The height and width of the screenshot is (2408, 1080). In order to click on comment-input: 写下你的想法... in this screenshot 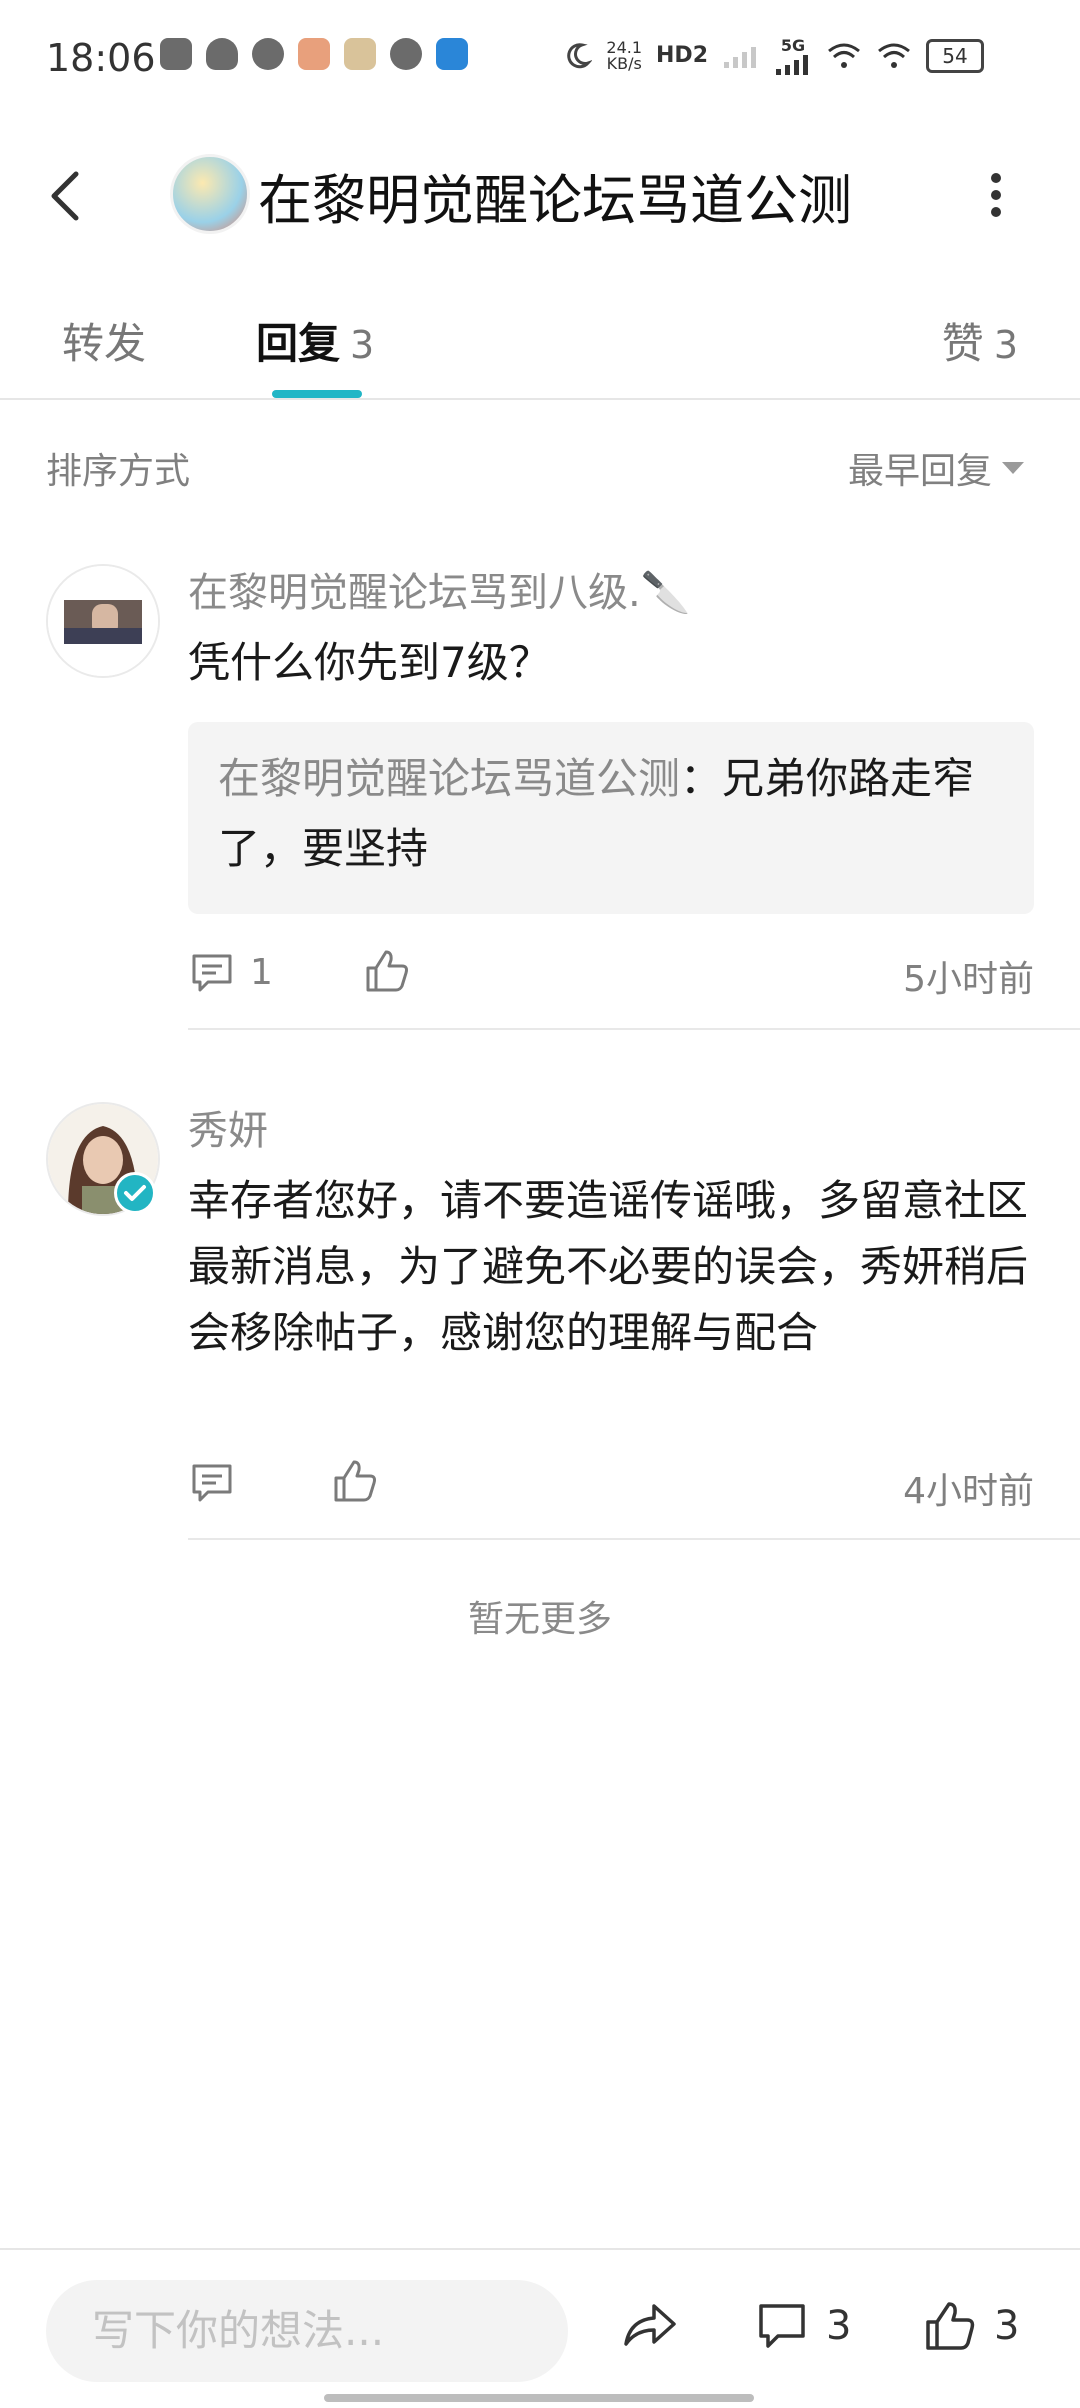, I will do `click(307, 2331)`.